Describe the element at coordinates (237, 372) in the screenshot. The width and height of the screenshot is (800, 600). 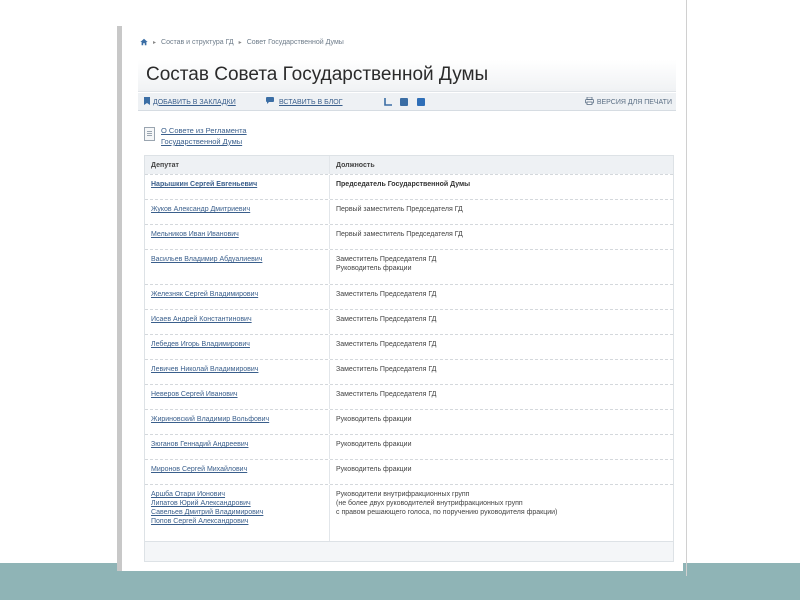
I see `deputy-link: Левичев Николай Владимирович` at that location.